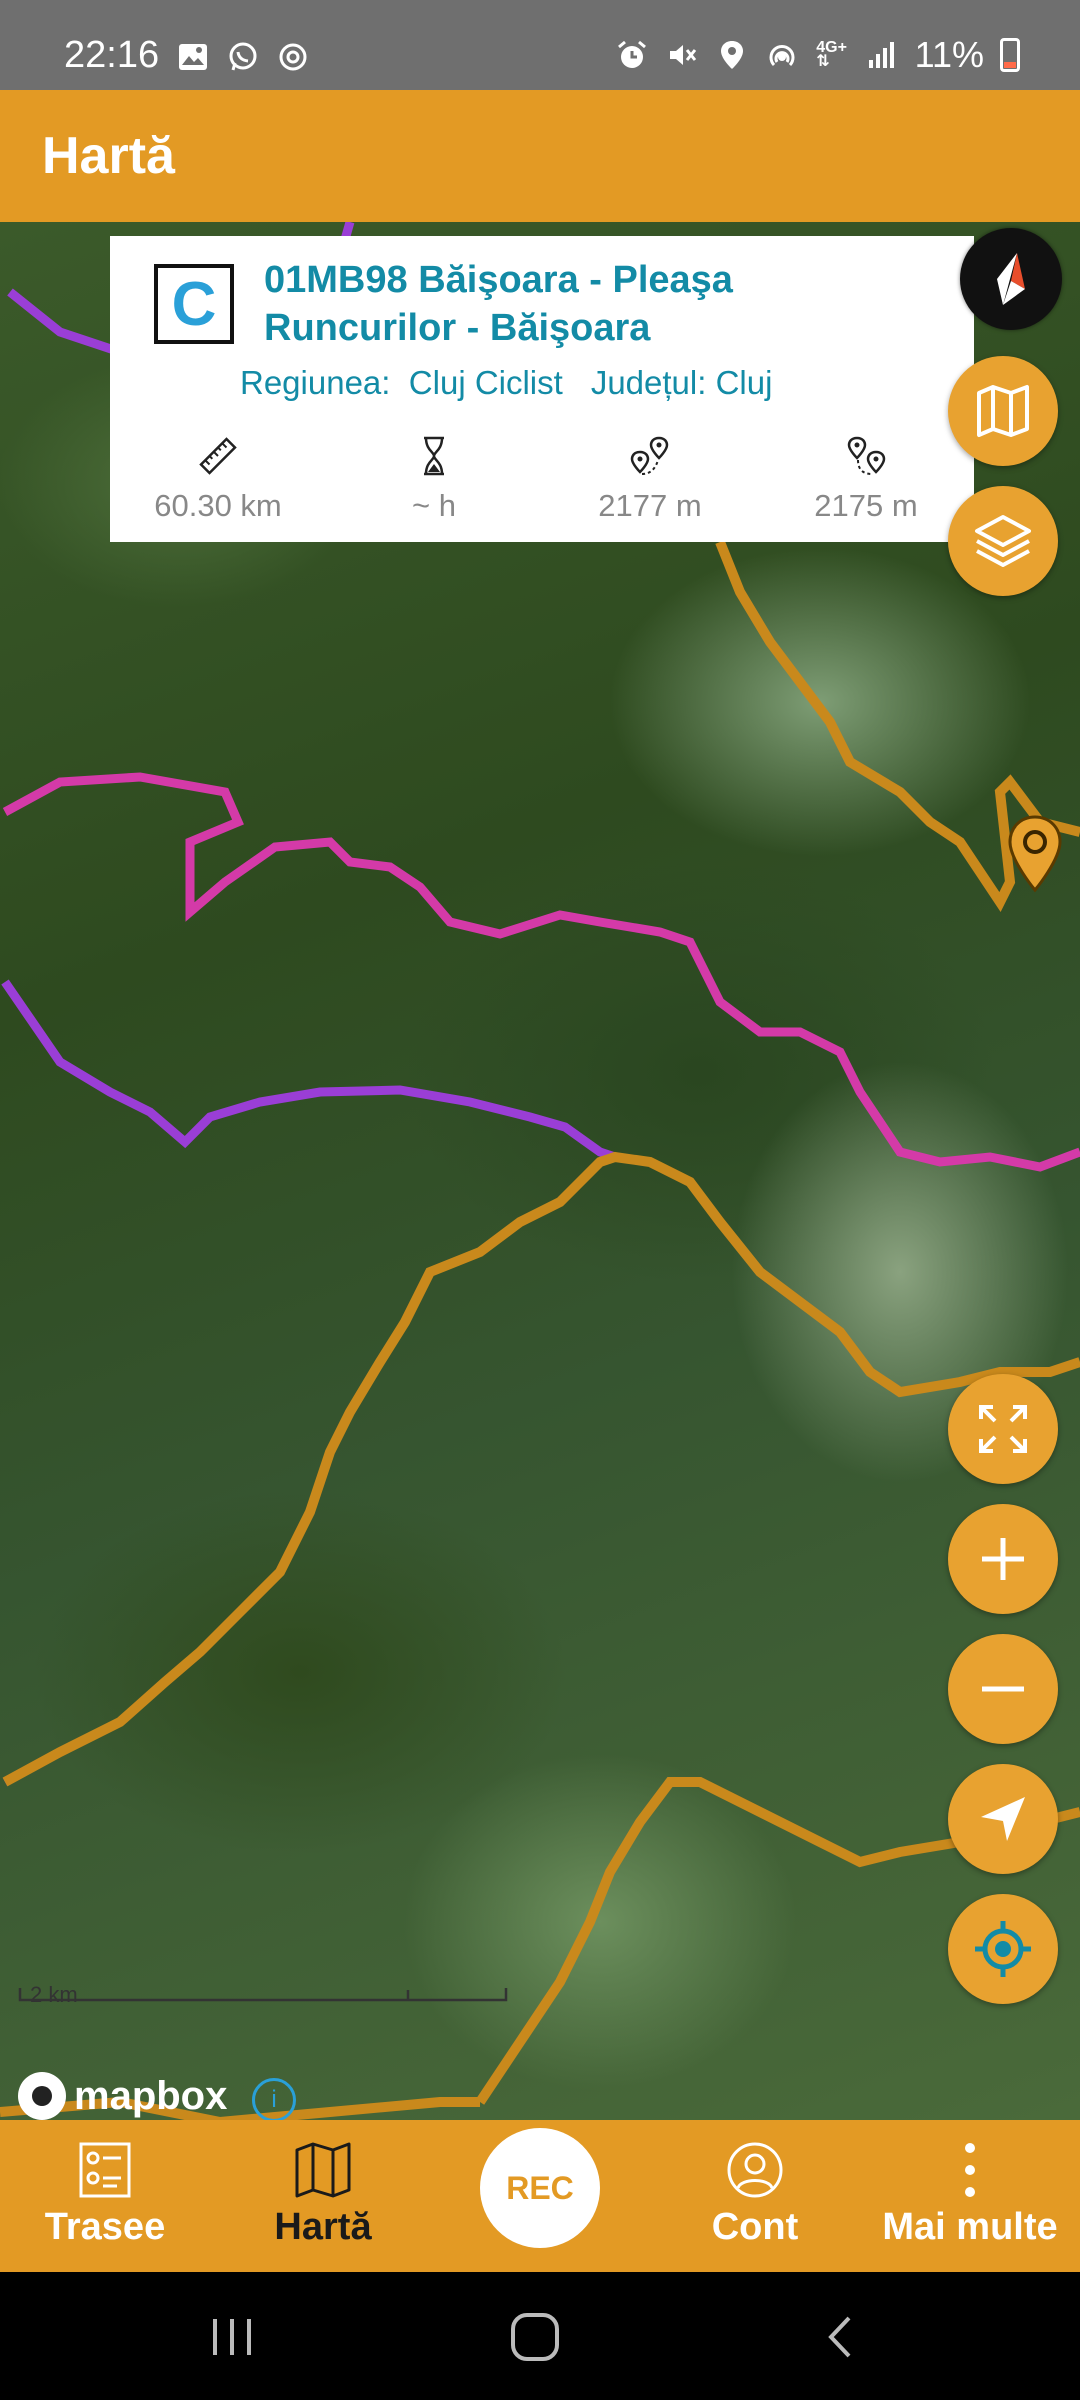 Image resolution: width=1080 pixels, height=2400 pixels. What do you see at coordinates (434, 479) in the screenshot?
I see `stat-duration: ~ h` at bounding box center [434, 479].